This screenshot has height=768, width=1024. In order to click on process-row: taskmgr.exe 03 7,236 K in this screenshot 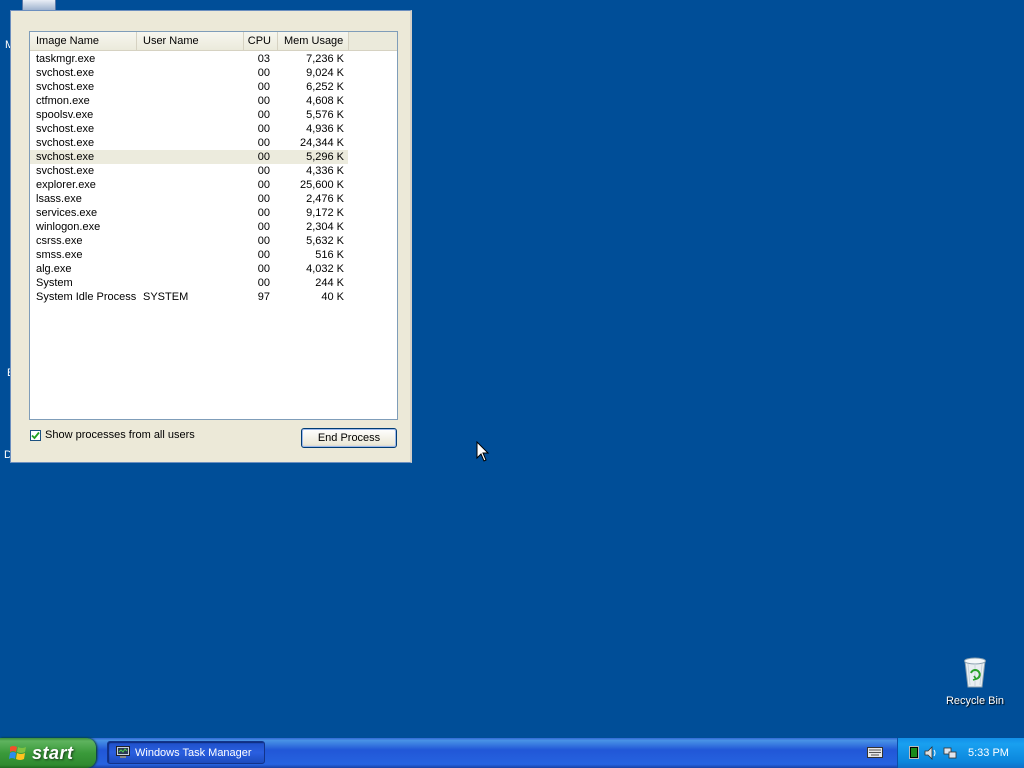, I will do `click(213, 59)`.